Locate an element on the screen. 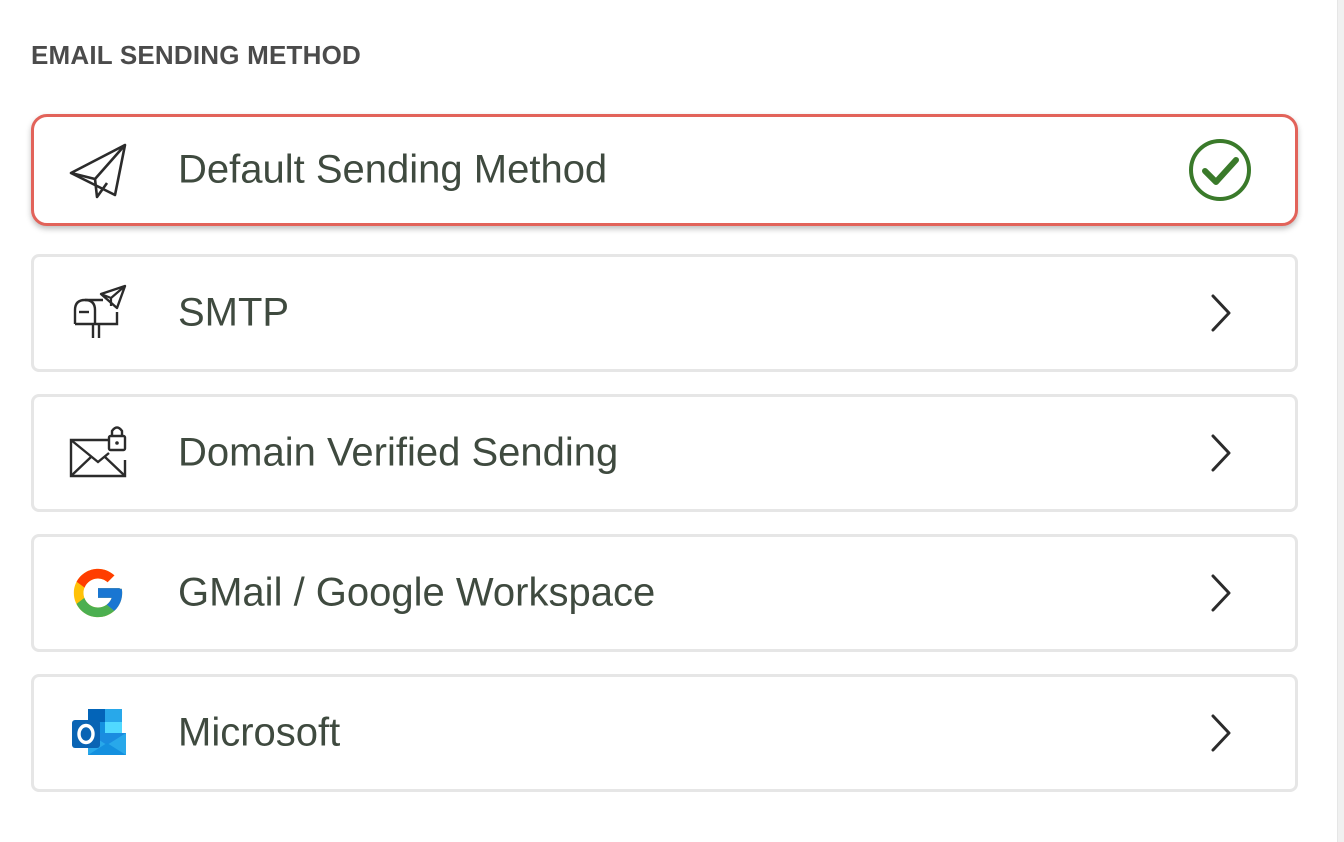 Image resolution: width=1344 pixels, height=842 pixels. method-label: Microsoft is located at coordinates (259, 732).